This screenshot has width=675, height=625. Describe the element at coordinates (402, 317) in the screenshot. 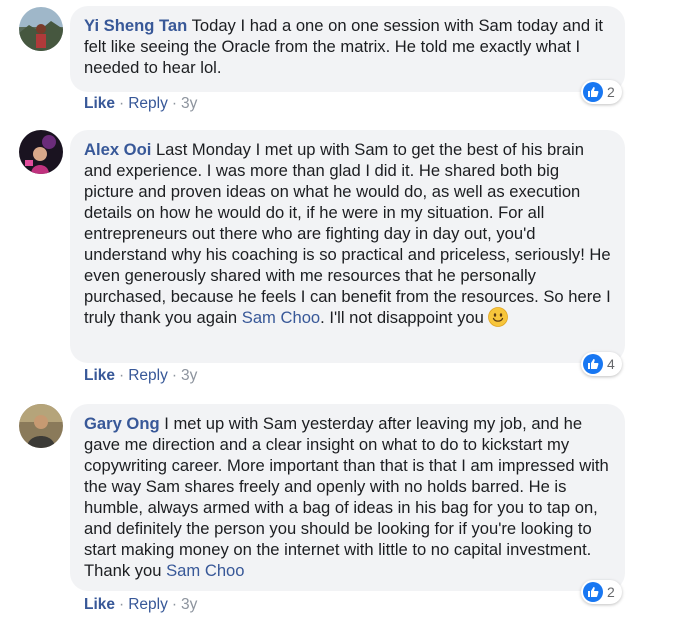

I see `comment-text-after: . I'll not disappoint you` at that location.